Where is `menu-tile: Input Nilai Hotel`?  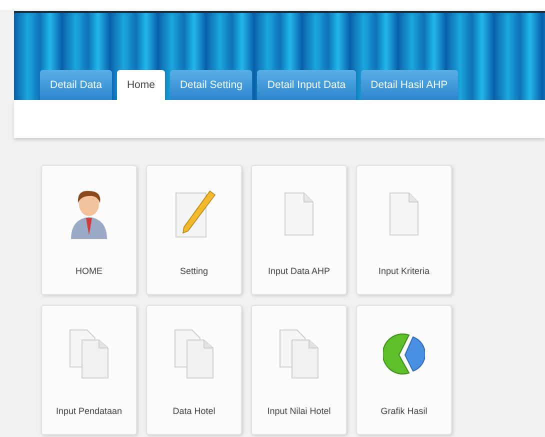 menu-tile: Input Nilai Hotel is located at coordinates (299, 370).